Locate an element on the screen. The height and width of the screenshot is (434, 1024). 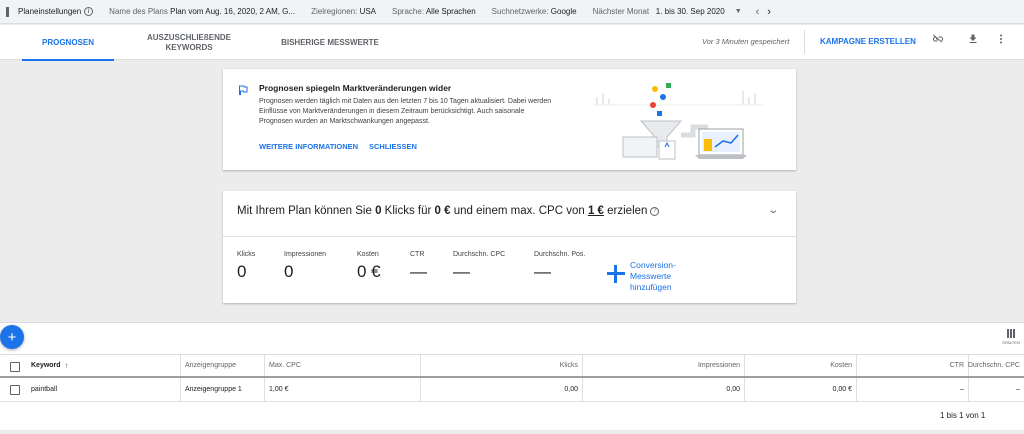
tab-label: PROGNOSEN is located at coordinates (67, 42).